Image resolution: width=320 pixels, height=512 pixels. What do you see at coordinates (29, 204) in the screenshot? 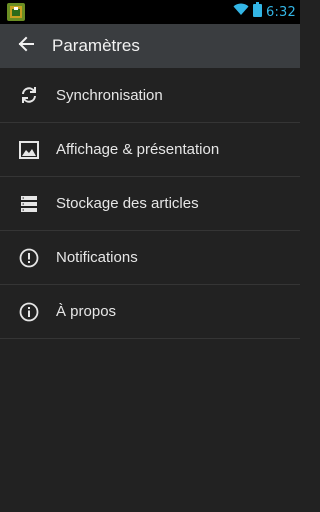
I see `storage-icon` at bounding box center [29, 204].